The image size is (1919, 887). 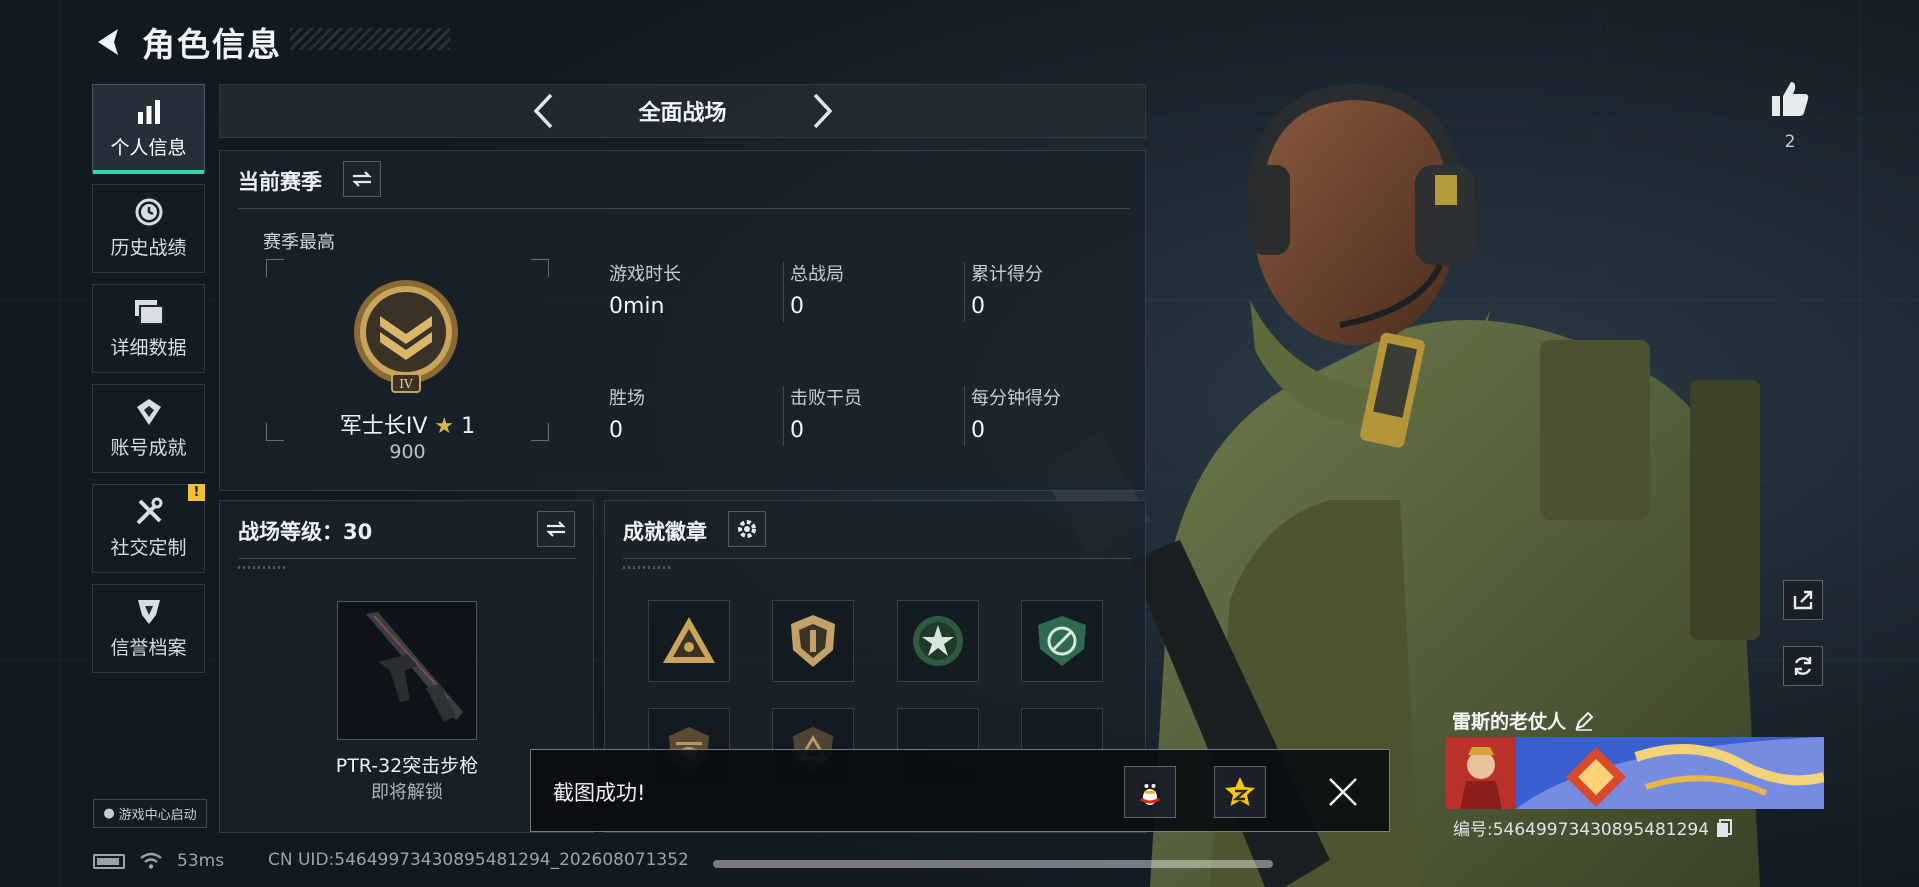 I want to click on shield-badge-icon, so click(x=813, y=641).